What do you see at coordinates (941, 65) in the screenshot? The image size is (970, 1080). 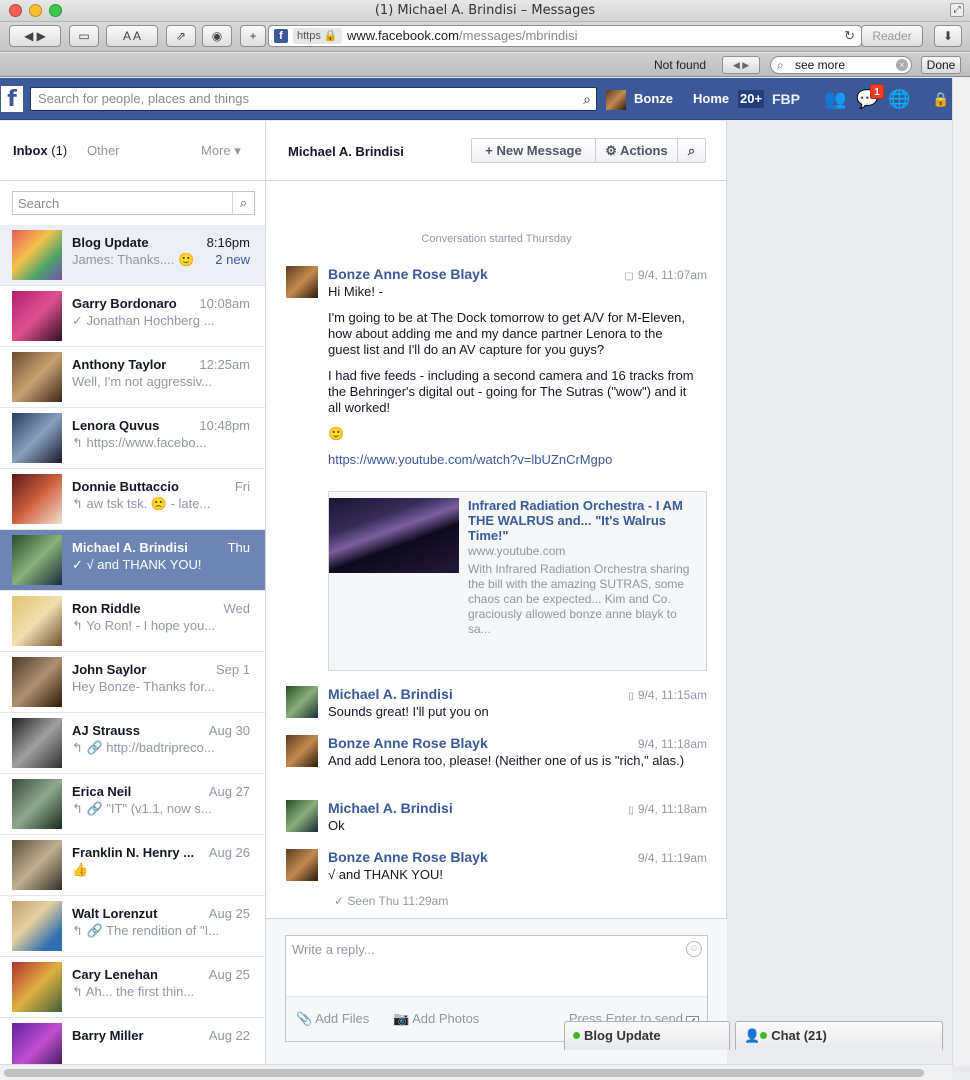 I see `find-done-button: Done` at bounding box center [941, 65].